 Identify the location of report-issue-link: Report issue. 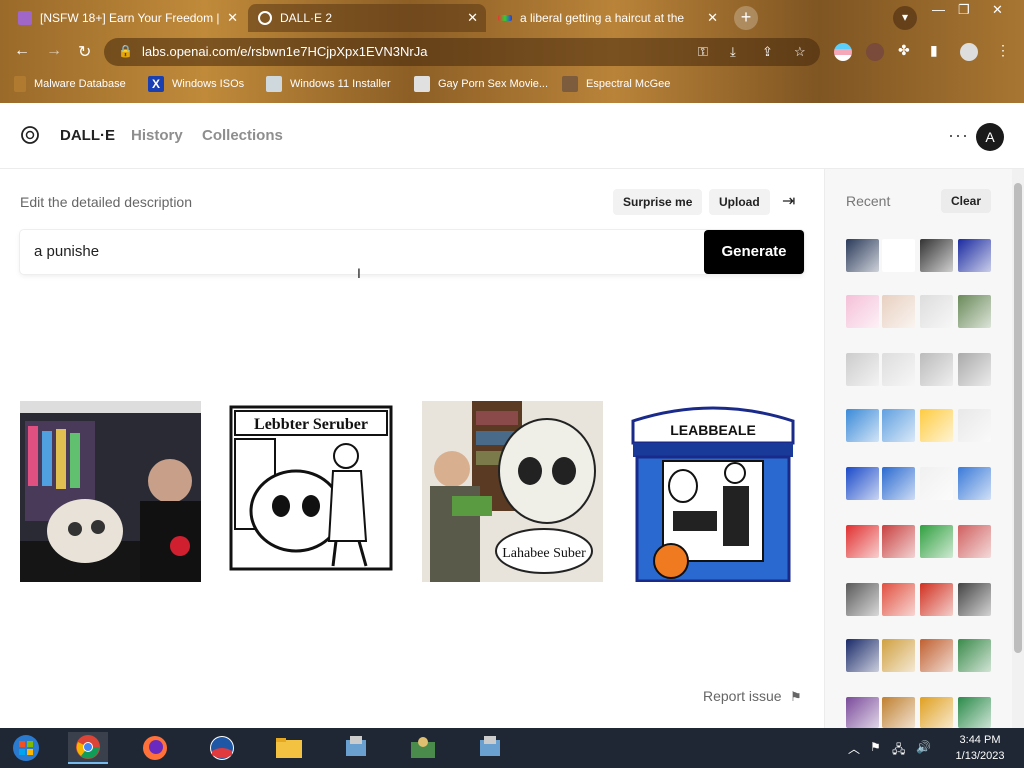
(742, 696).